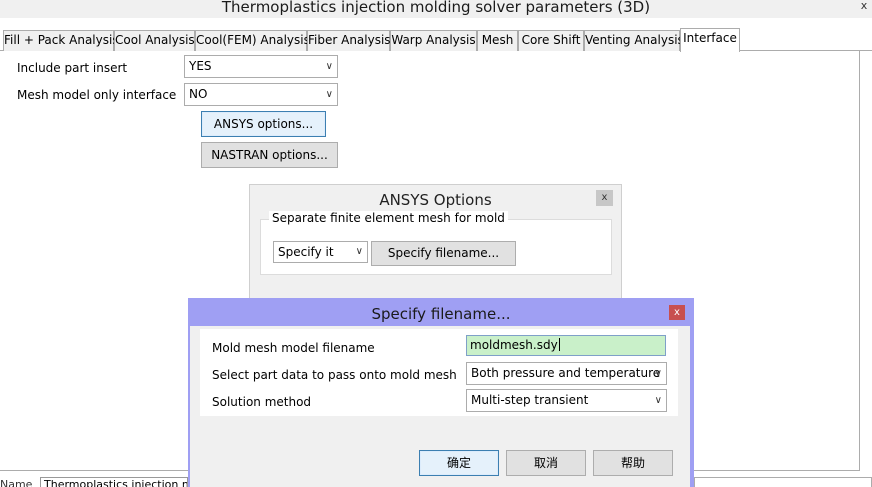  Describe the element at coordinates (633, 463) in the screenshot. I see `help-button: 帮助` at that location.